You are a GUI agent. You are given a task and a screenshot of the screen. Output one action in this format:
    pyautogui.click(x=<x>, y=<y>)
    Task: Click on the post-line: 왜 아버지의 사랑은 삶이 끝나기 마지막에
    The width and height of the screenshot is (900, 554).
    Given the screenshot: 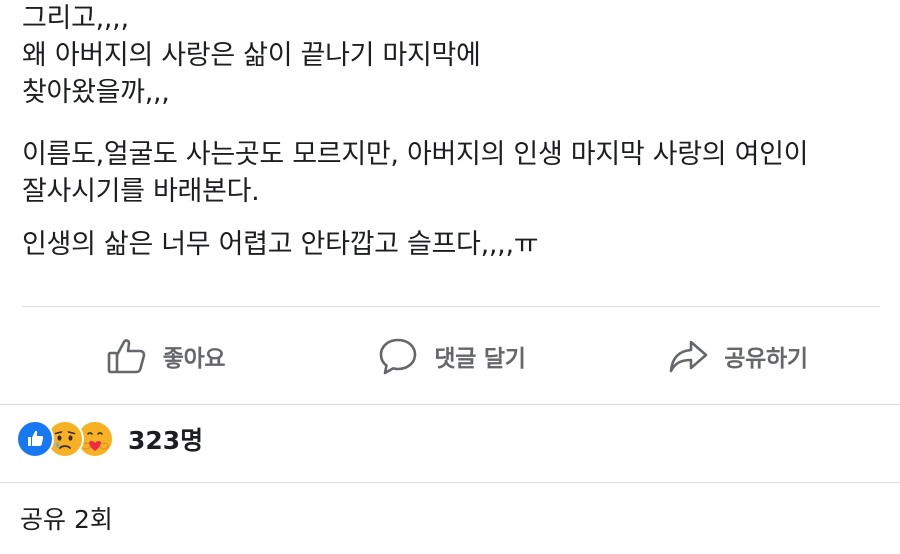 What is the action you would take?
    pyautogui.click(x=251, y=55)
    